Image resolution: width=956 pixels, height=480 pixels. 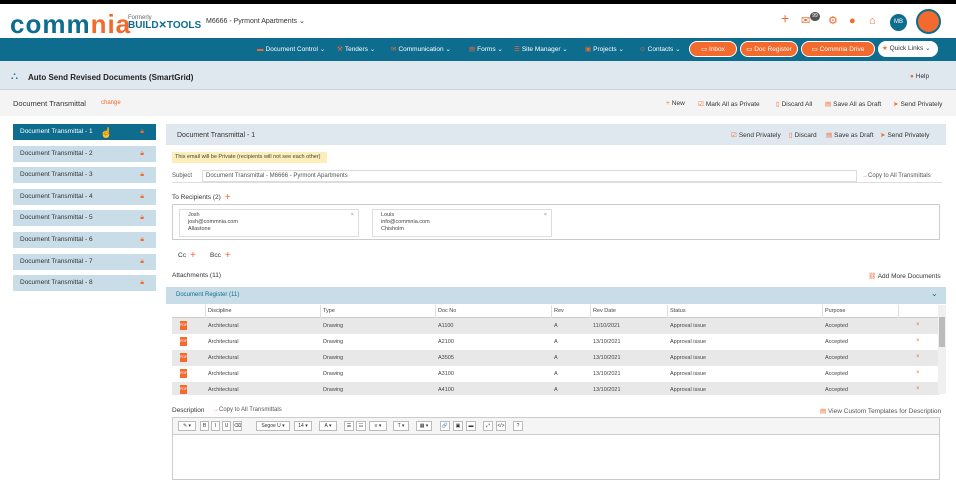 I want to click on toolbar-numbers-button: ☷, so click(x=361, y=426).